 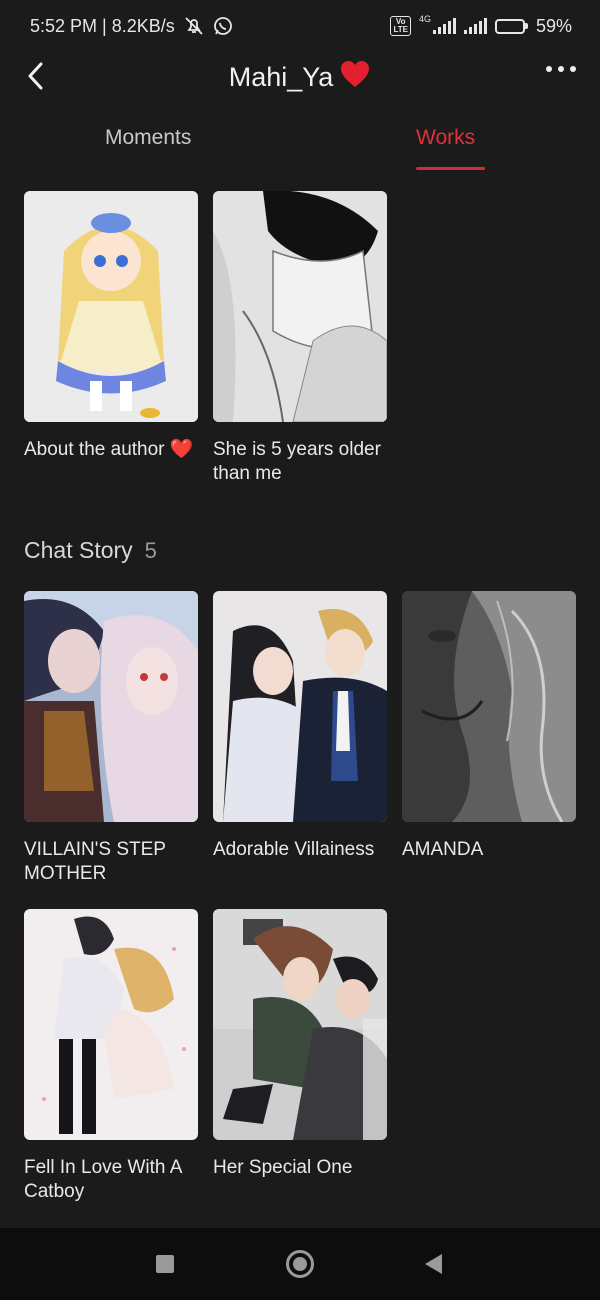 I want to click on chat-story-header: Chat Story 5, so click(x=90, y=550).